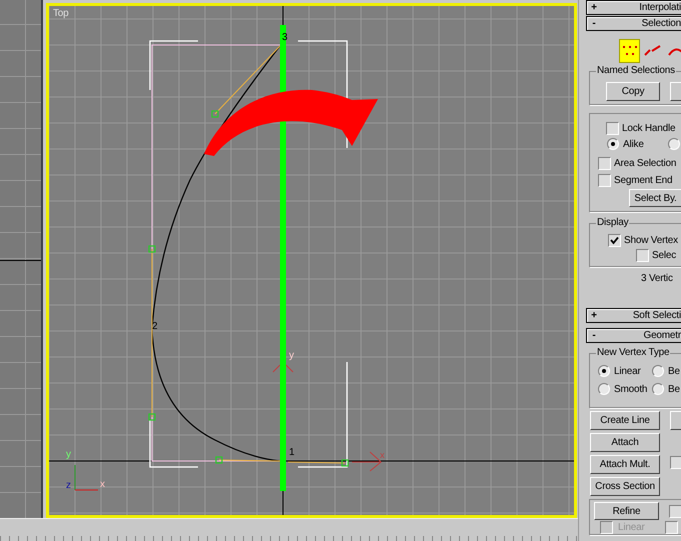 The image size is (681, 541). I want to click on command-button: Attach Mult., so click(625, 464).